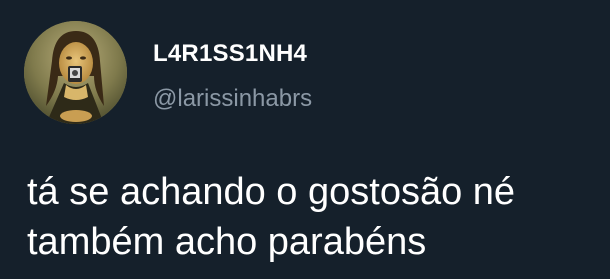 The height and width of the screenshot is (279, 610). Describe the element at coordinates (230, 54) in the screenshot. I see `display-name: L4R1SS1NH4` at that location.